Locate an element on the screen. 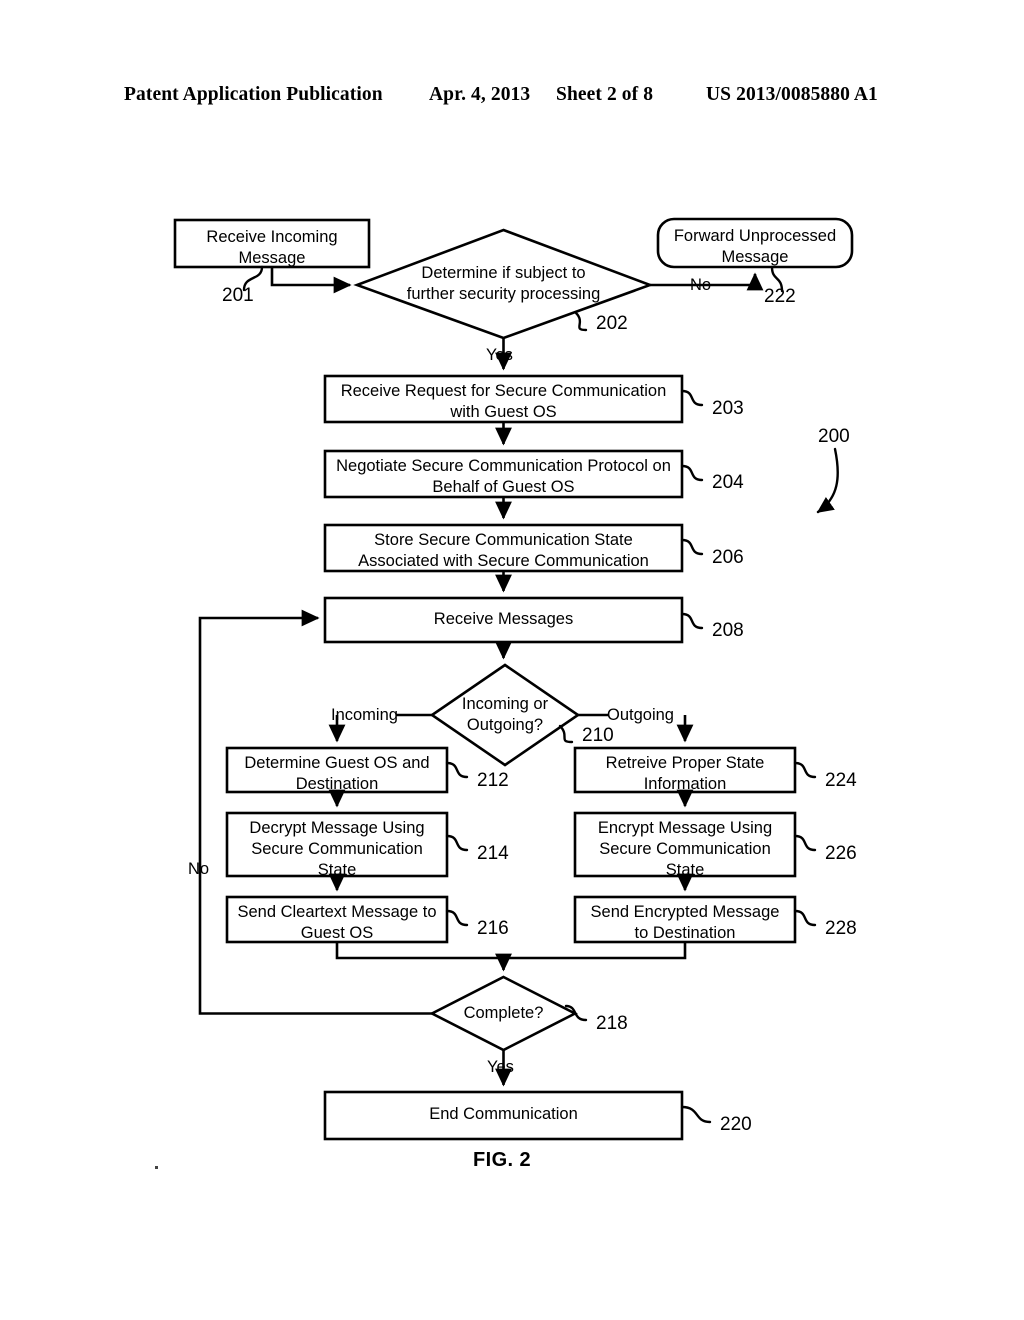  edge-label-202-yes: Yes is located at coordinates (499, 355).